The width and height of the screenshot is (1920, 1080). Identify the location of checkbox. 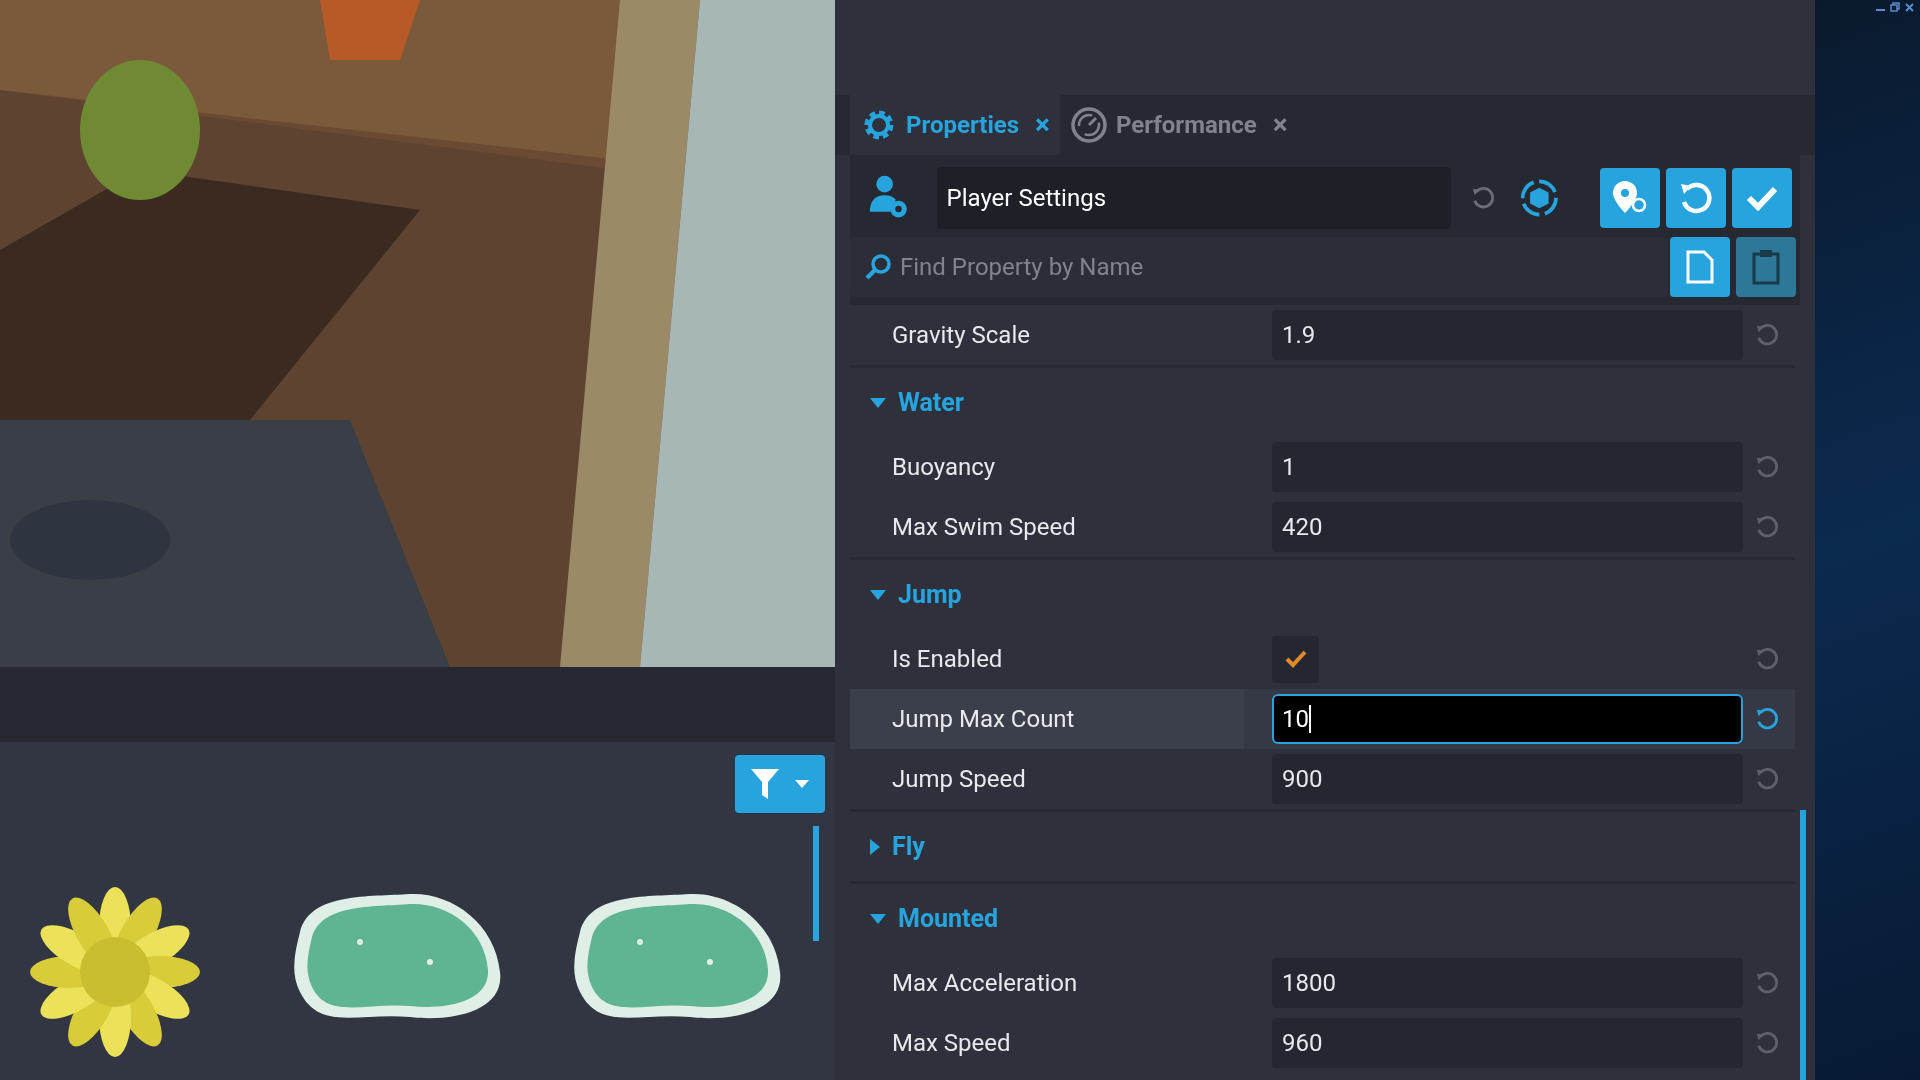
(1295, 659).